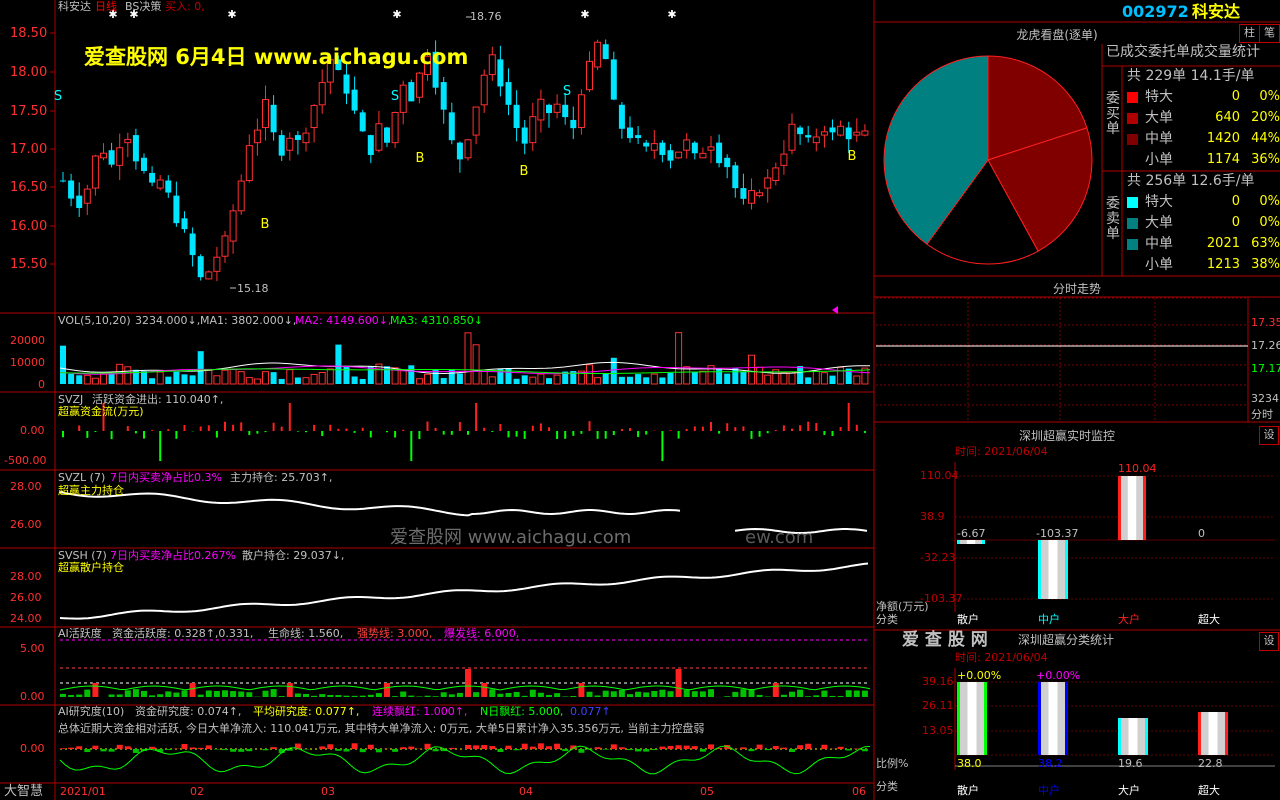 The width and height of the screenshot is (1280, 800). Describe the element at coordinates (1223, 159) in the screenshot. I see `row-value: 1174` at that location.